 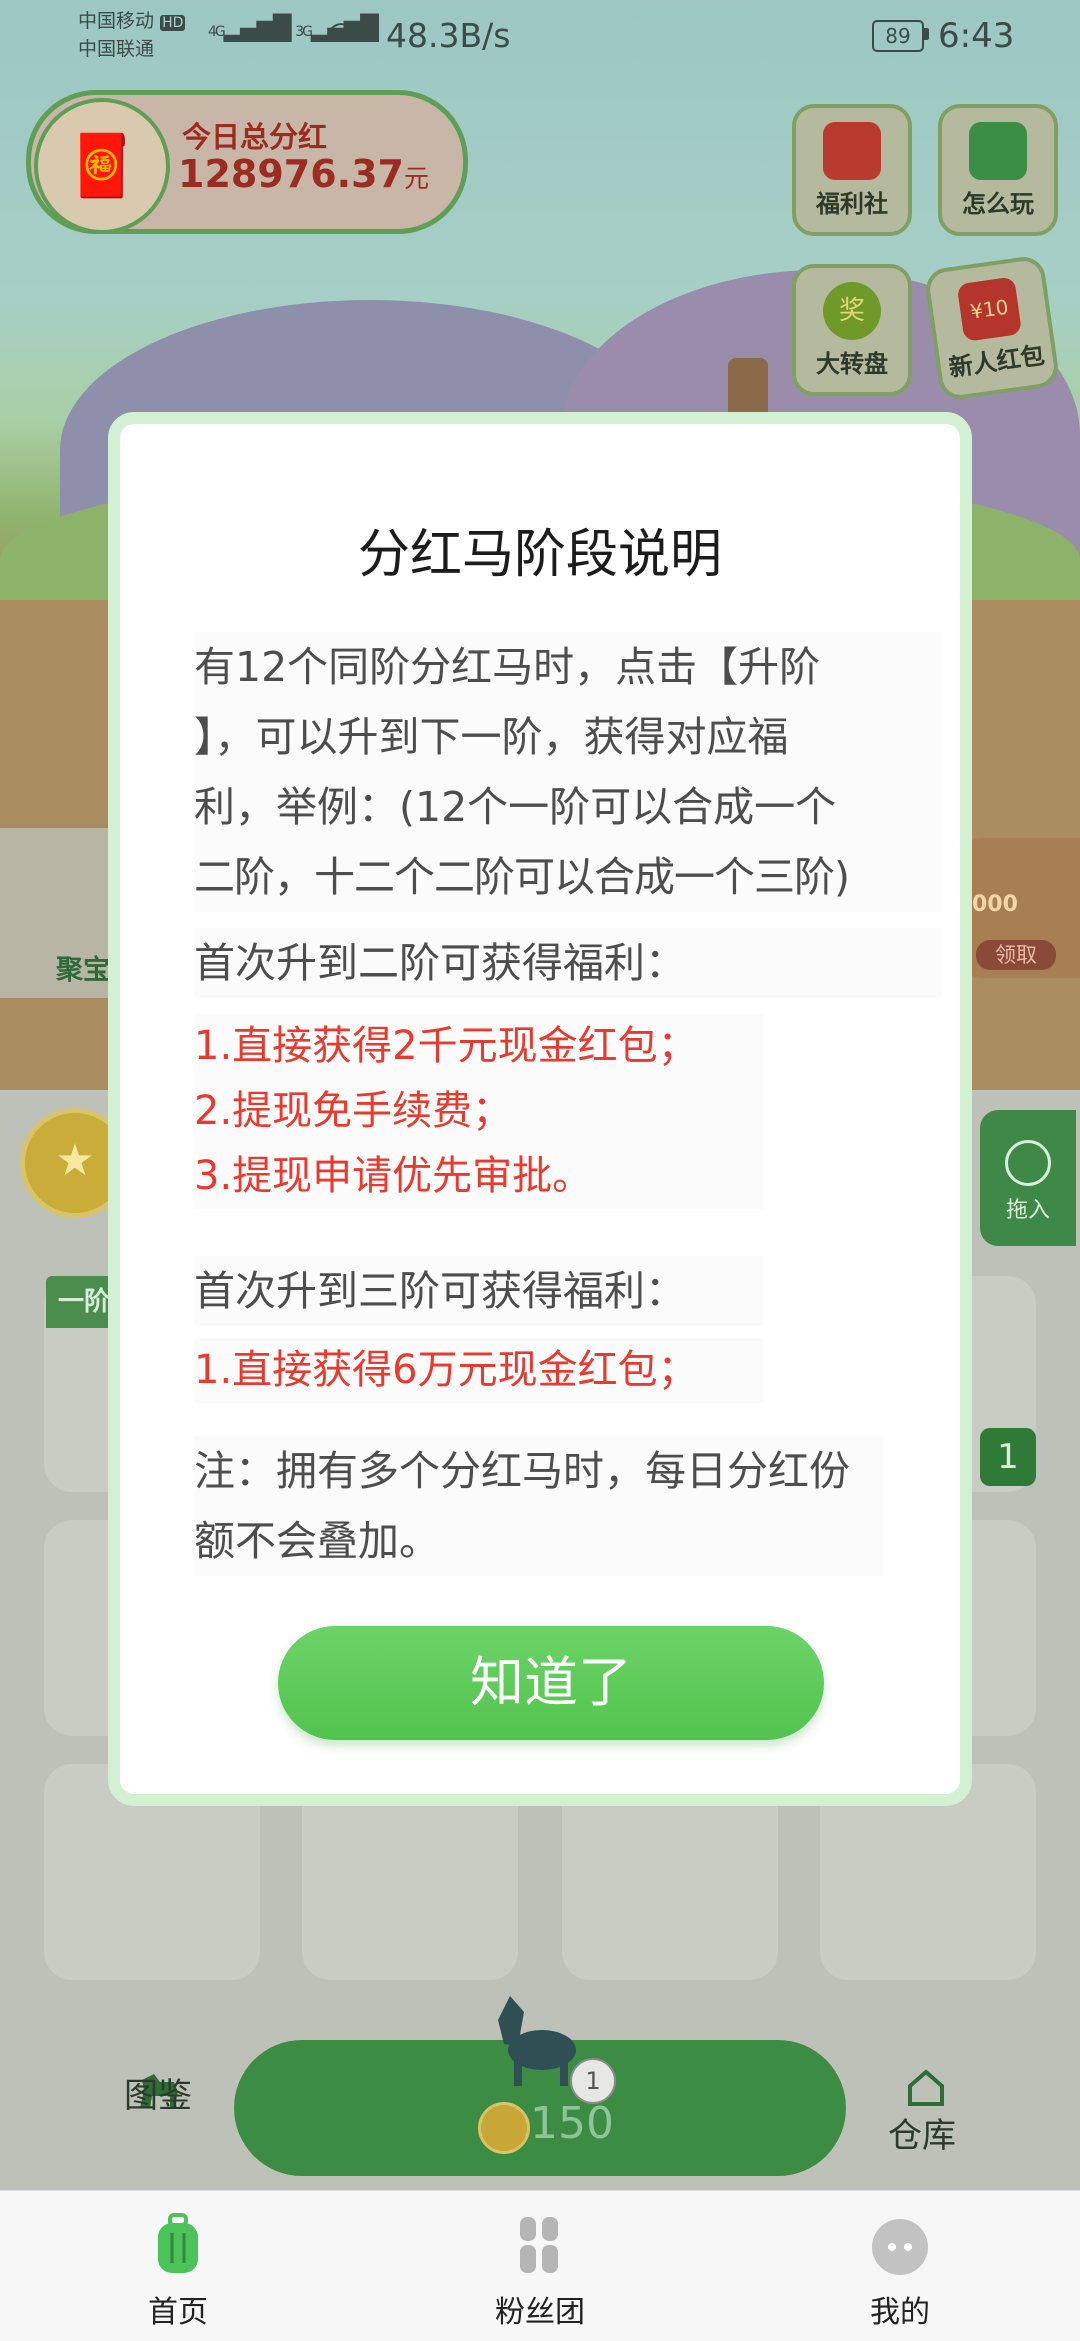 I want to click on tab-profile-label: 我的, so click(x=900, y=2312).